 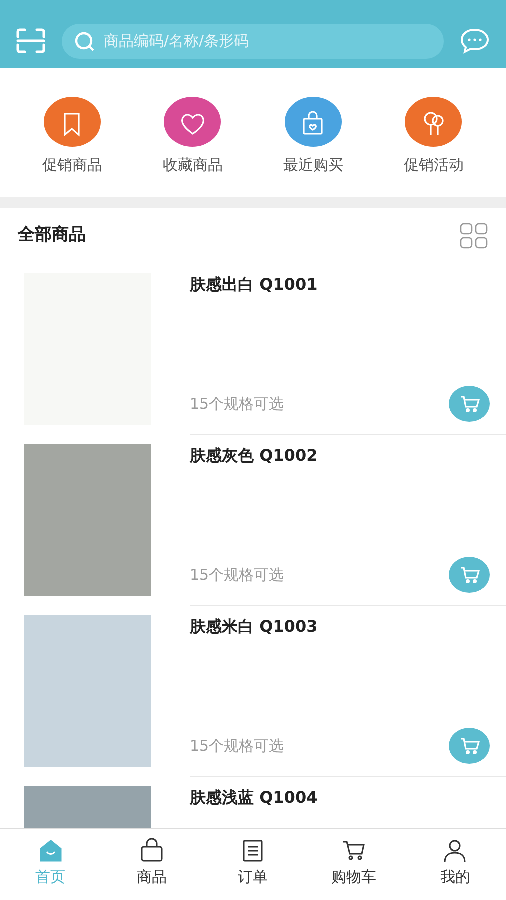 What do you see at coordinates (51, 851) in the screenshot?
I see `home-icon` at bounding box center [51, 851].